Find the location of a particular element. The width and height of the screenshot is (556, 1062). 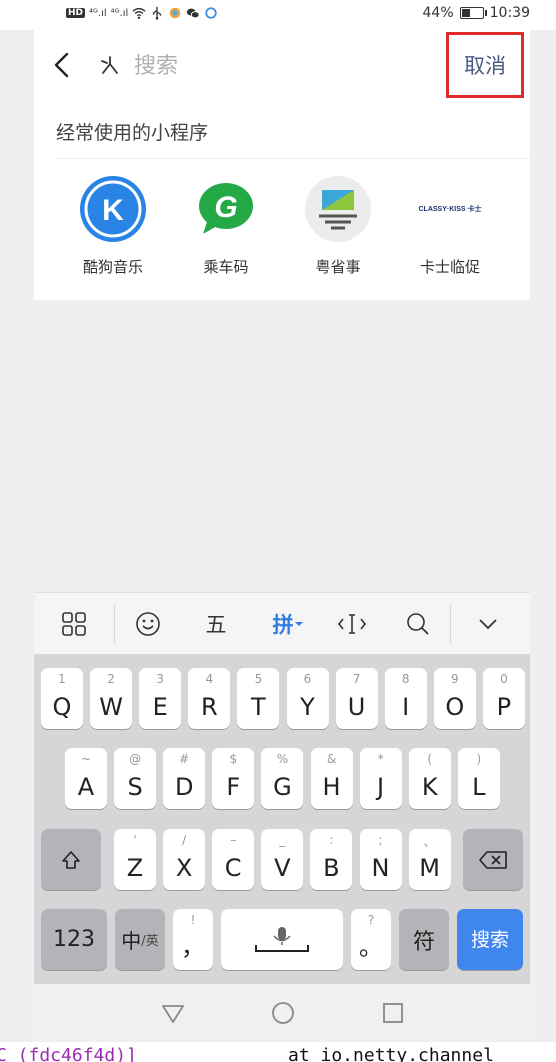

key-l: ) L is located at coordinates (478, 778).